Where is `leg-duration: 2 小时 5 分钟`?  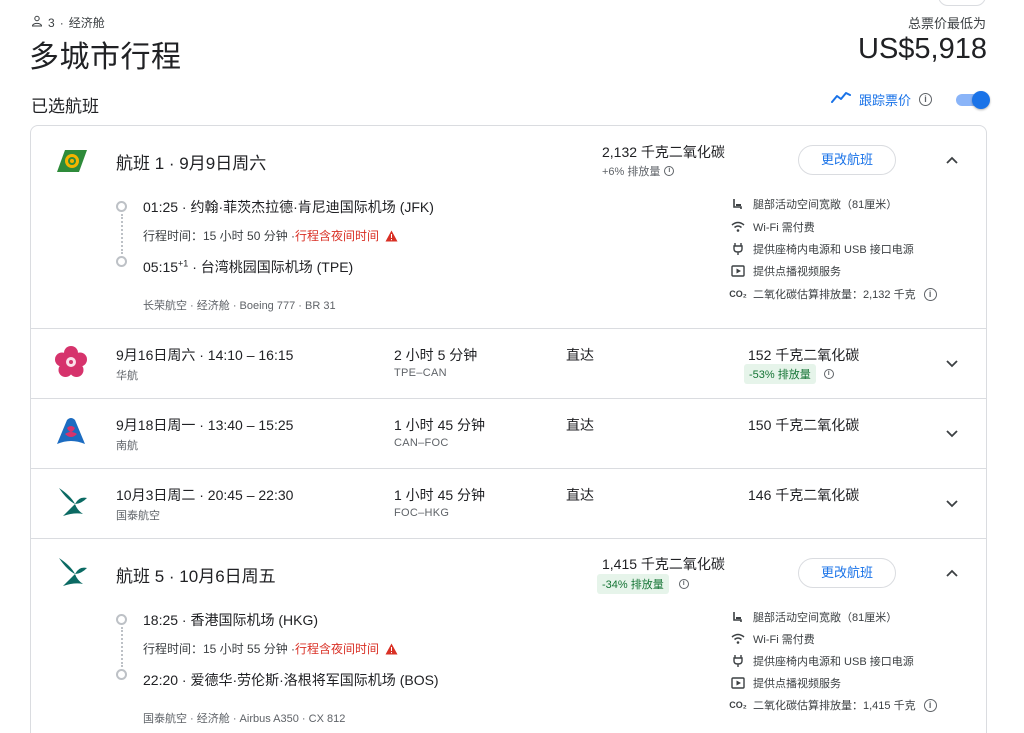
leg-duration: 2 小时 5 分钟 is located at coordinates (436, 355).